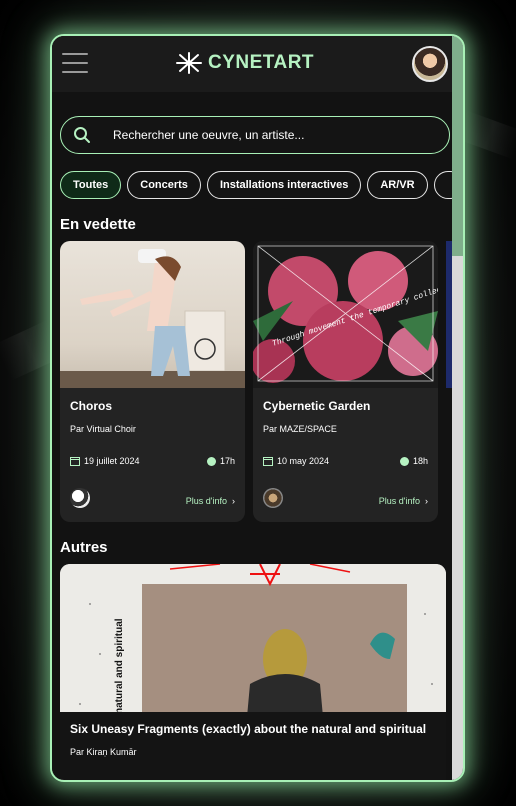  I want to click on card-artist: Par MAZE/SPACE, so click(300, 429).